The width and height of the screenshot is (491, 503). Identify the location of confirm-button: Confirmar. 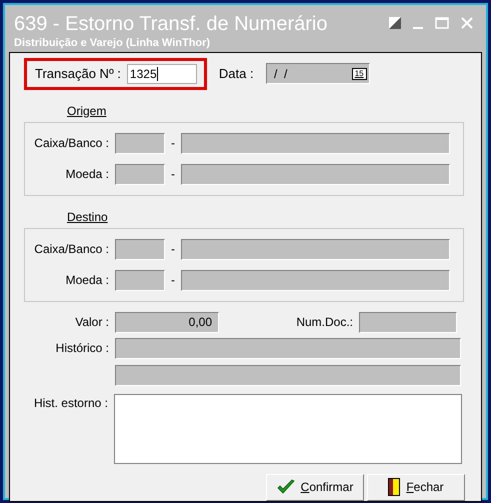
(315, 487).